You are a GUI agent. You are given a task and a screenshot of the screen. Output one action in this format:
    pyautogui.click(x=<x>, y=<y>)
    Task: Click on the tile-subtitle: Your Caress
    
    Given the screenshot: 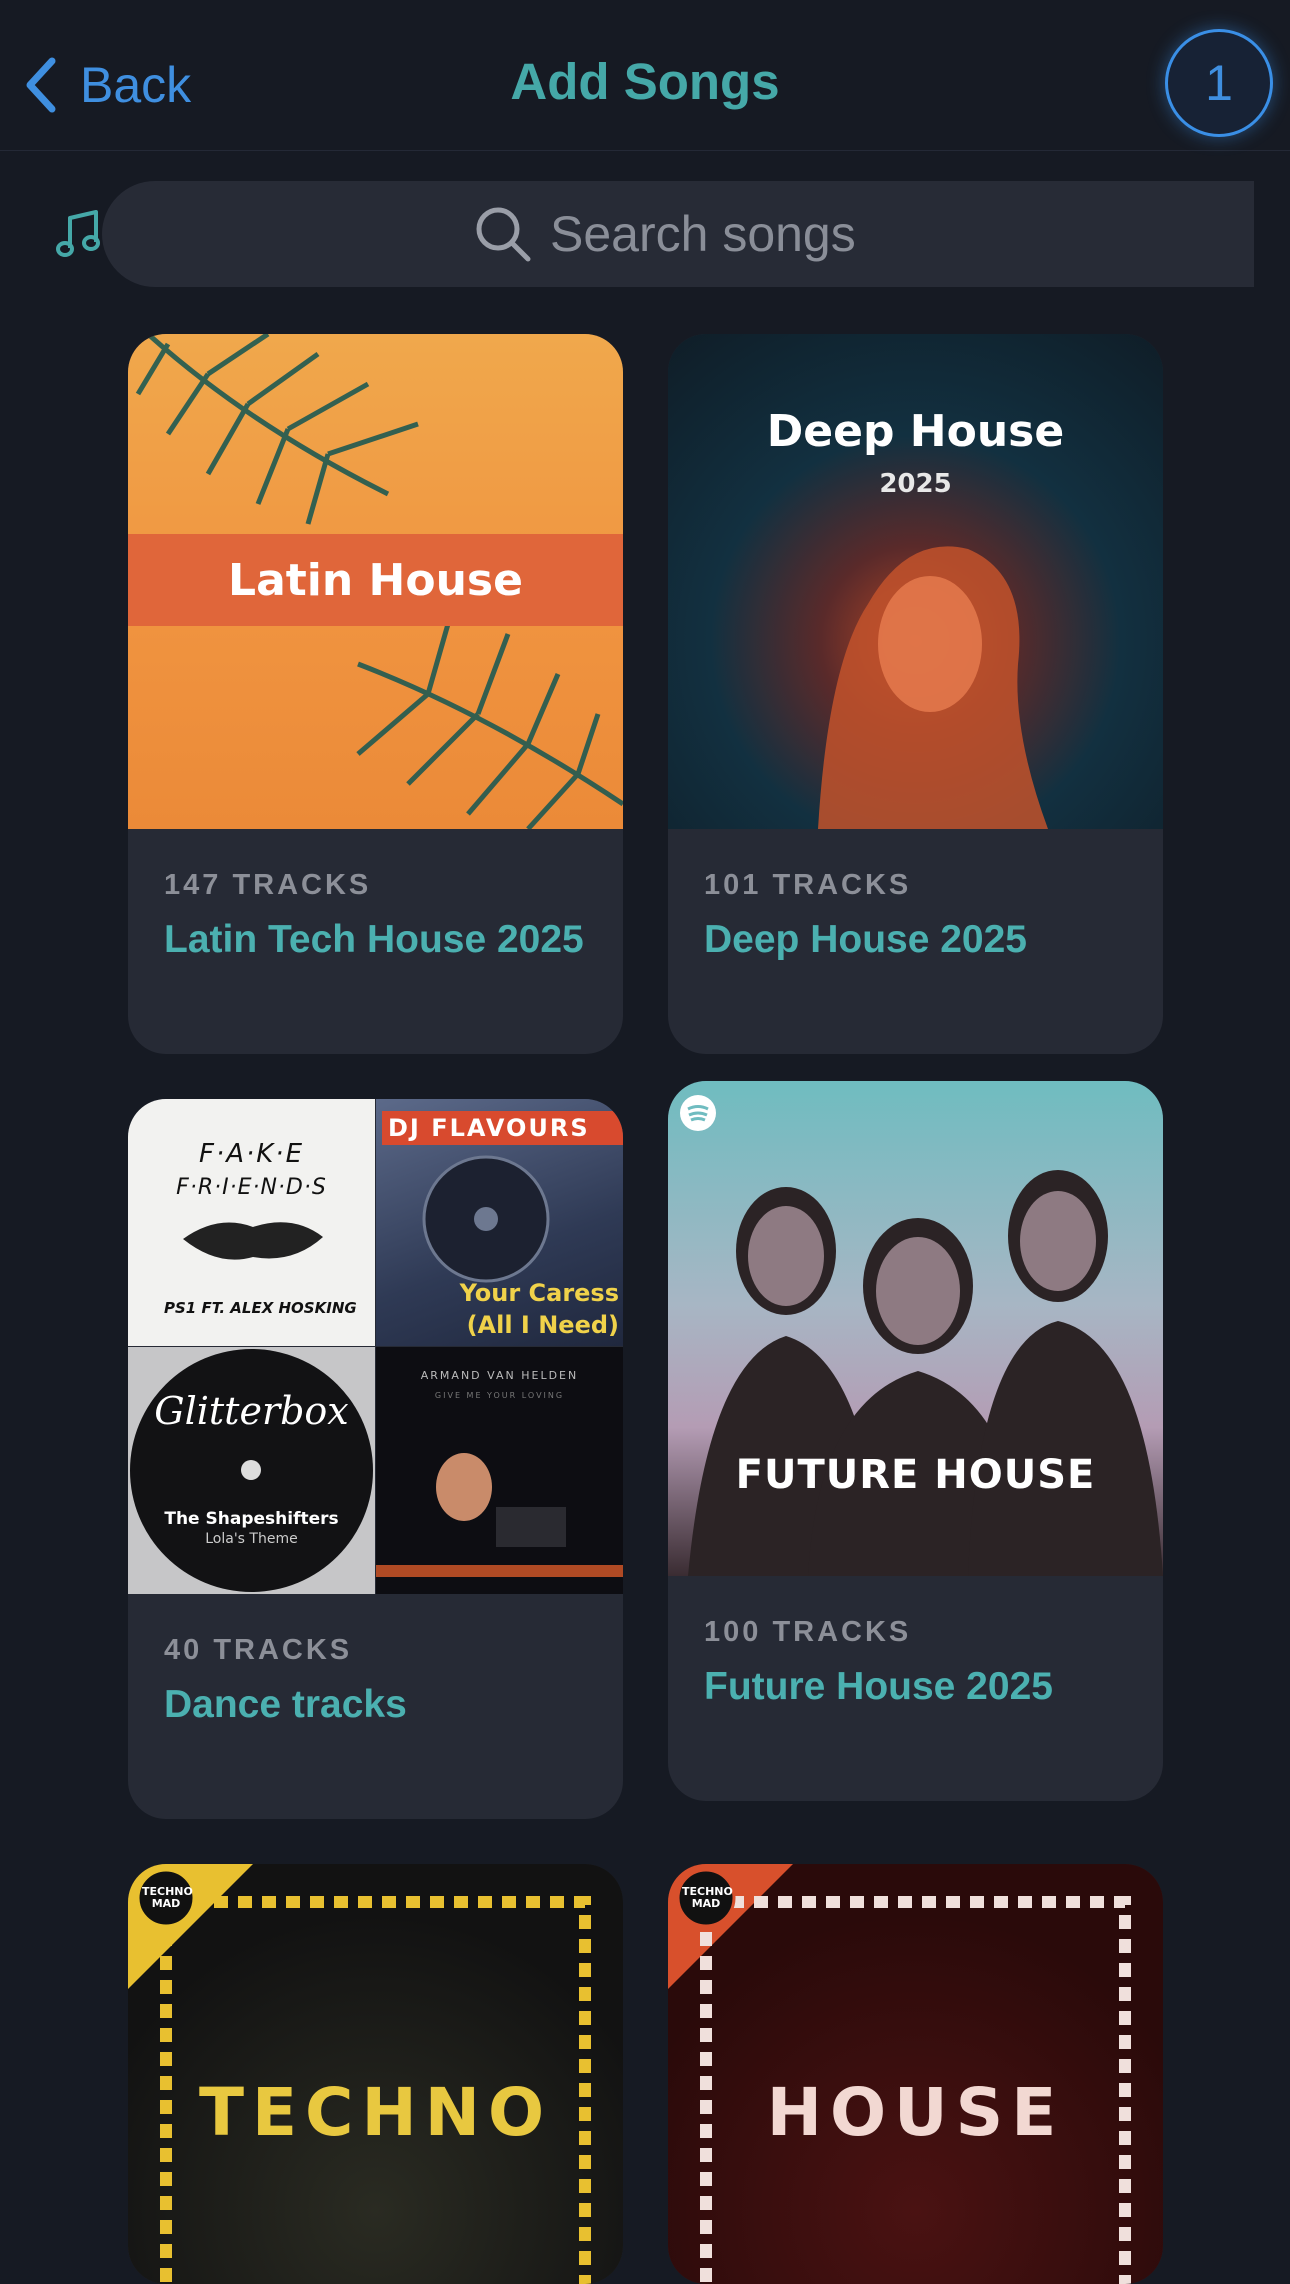 What is the action you would take?
    pyautogui.click(x=539, y=1293)
    